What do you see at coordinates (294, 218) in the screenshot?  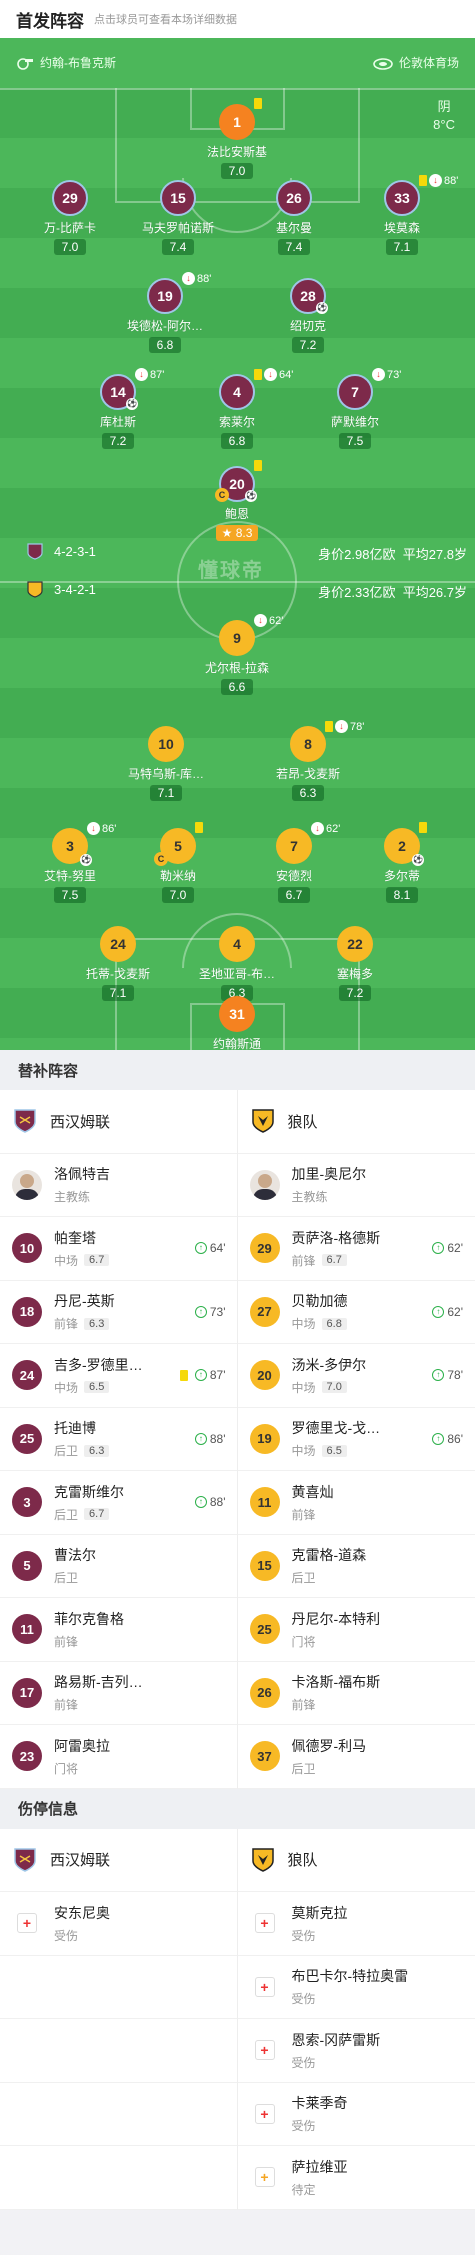 I see `player-marker: 26 基尔曼 7.4` at bounding box center [294, 218].